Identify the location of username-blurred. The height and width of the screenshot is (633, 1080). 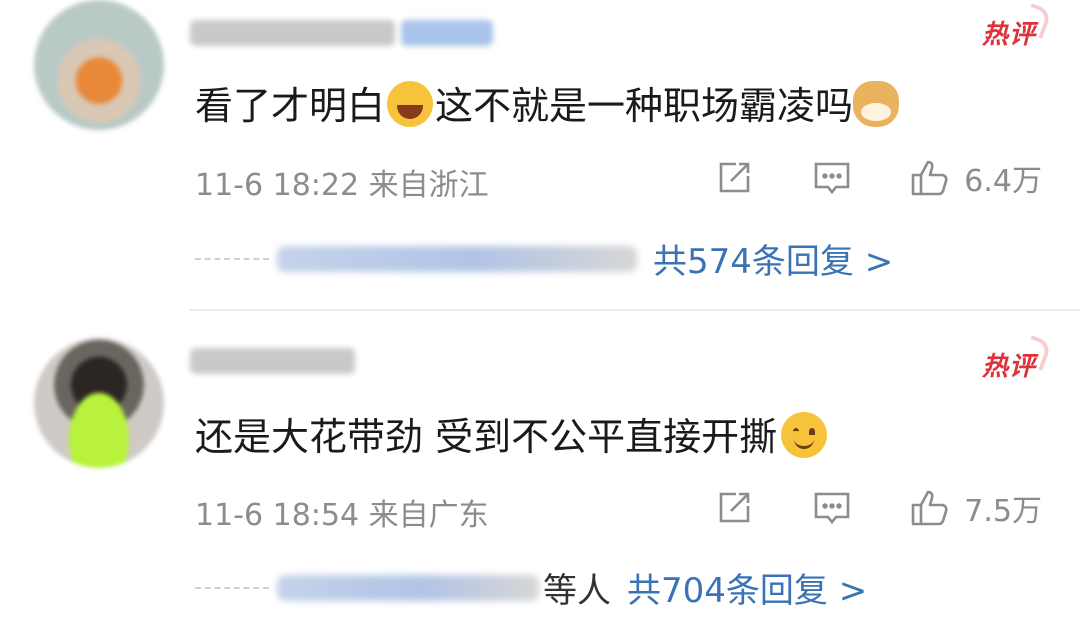
(272, 361).